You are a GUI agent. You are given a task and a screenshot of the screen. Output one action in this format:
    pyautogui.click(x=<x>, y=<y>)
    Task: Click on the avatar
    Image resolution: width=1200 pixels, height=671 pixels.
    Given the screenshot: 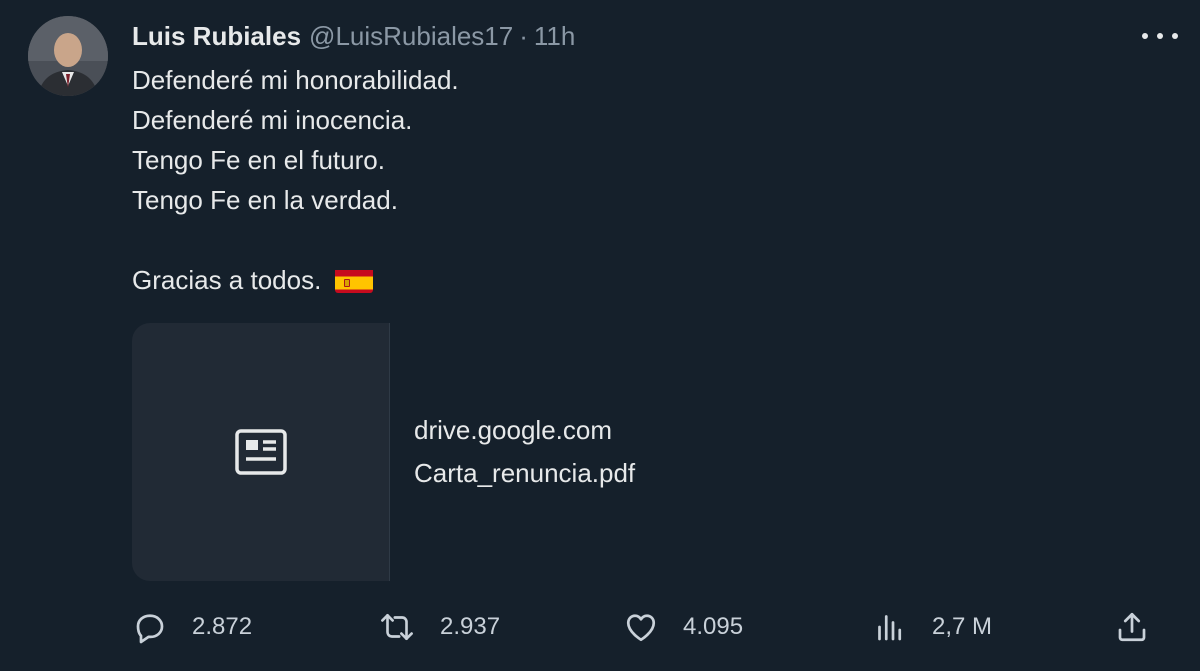 What is the action you would take?
    pyautogui.click(x=68, y=56)
    